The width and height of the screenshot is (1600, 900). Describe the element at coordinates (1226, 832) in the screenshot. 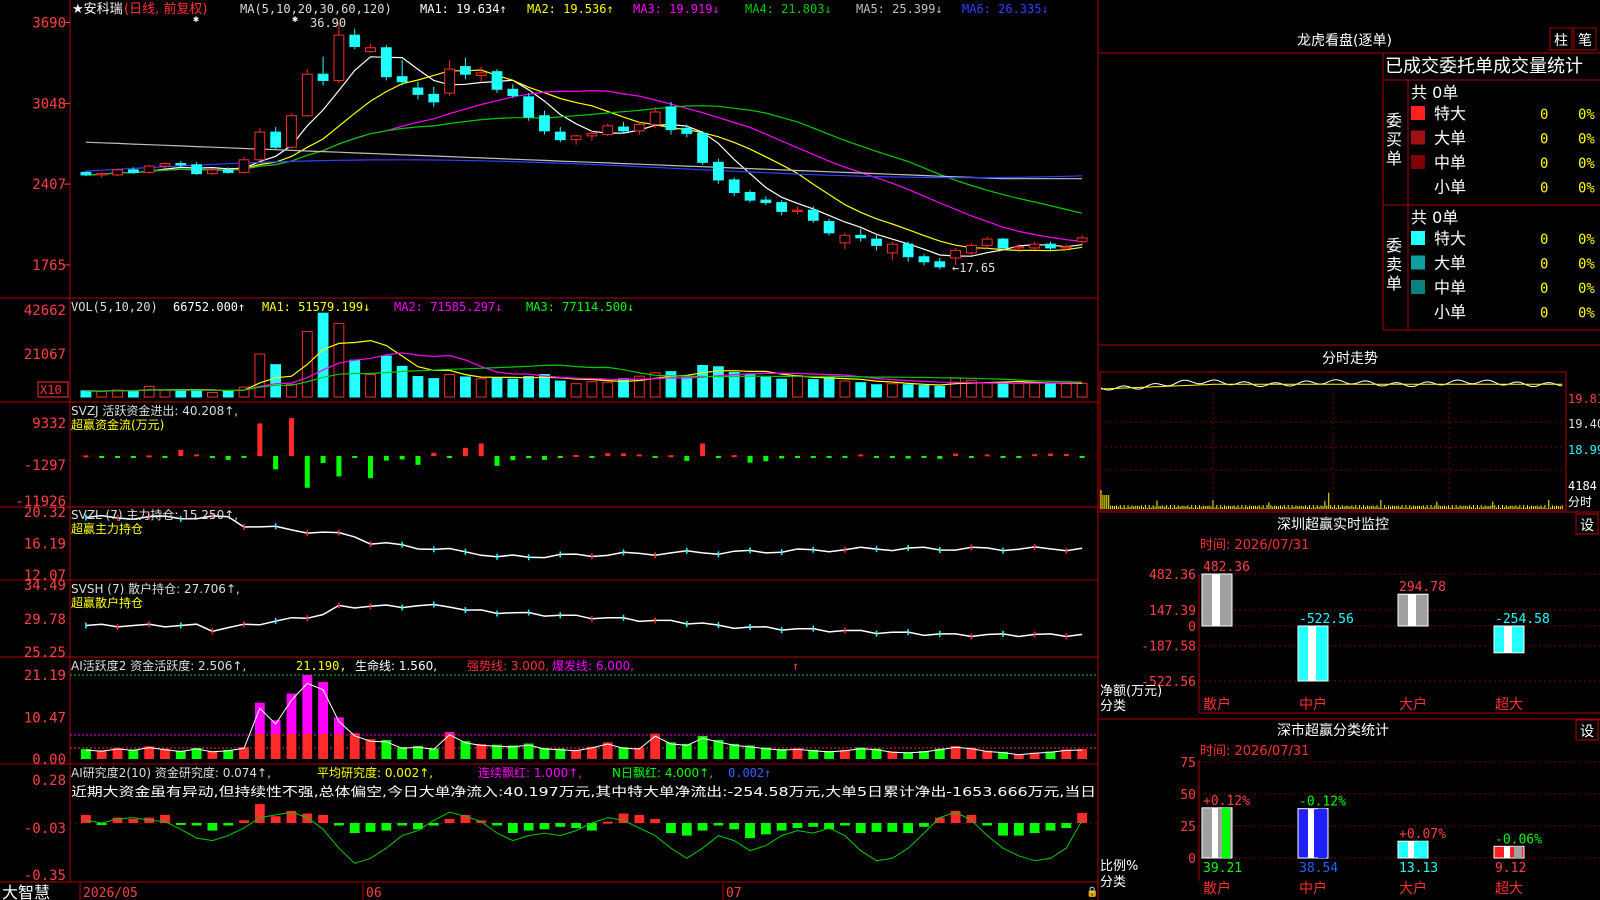

I see `classify-bar-accent` at that location.